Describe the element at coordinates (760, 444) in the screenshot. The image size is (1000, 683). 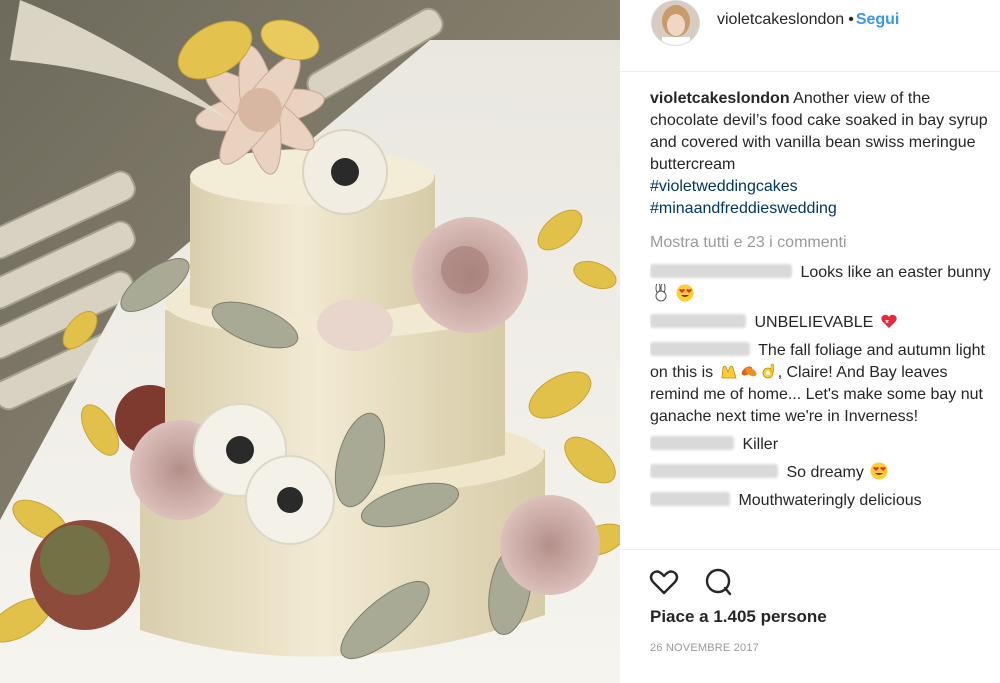
I see `comment-text: Killer` at that location.